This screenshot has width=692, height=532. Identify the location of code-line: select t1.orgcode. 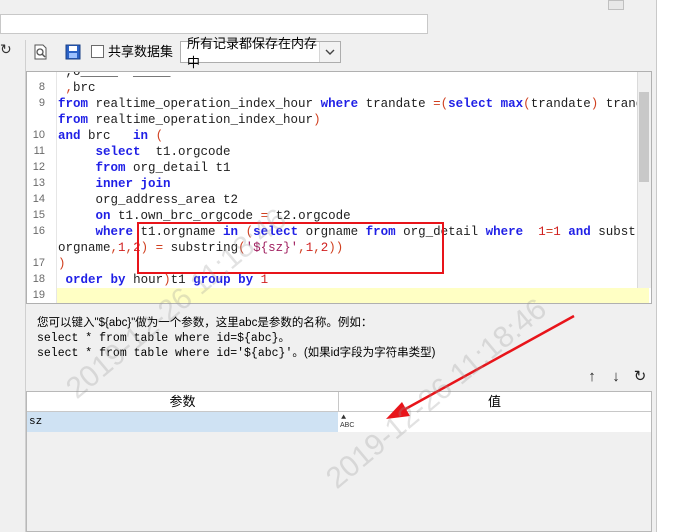
(163, 152).